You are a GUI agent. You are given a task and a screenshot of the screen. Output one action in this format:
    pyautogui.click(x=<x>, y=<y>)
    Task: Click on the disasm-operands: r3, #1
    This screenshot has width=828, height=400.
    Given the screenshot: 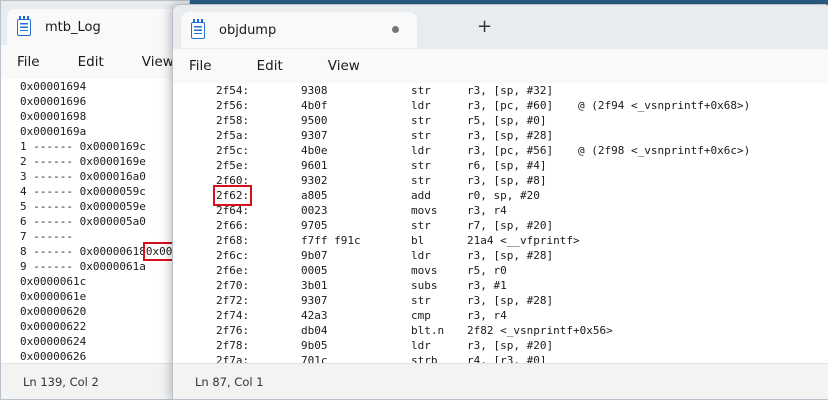 What is the action you would take?
    pyautogui.click(x=487, y=285)
    